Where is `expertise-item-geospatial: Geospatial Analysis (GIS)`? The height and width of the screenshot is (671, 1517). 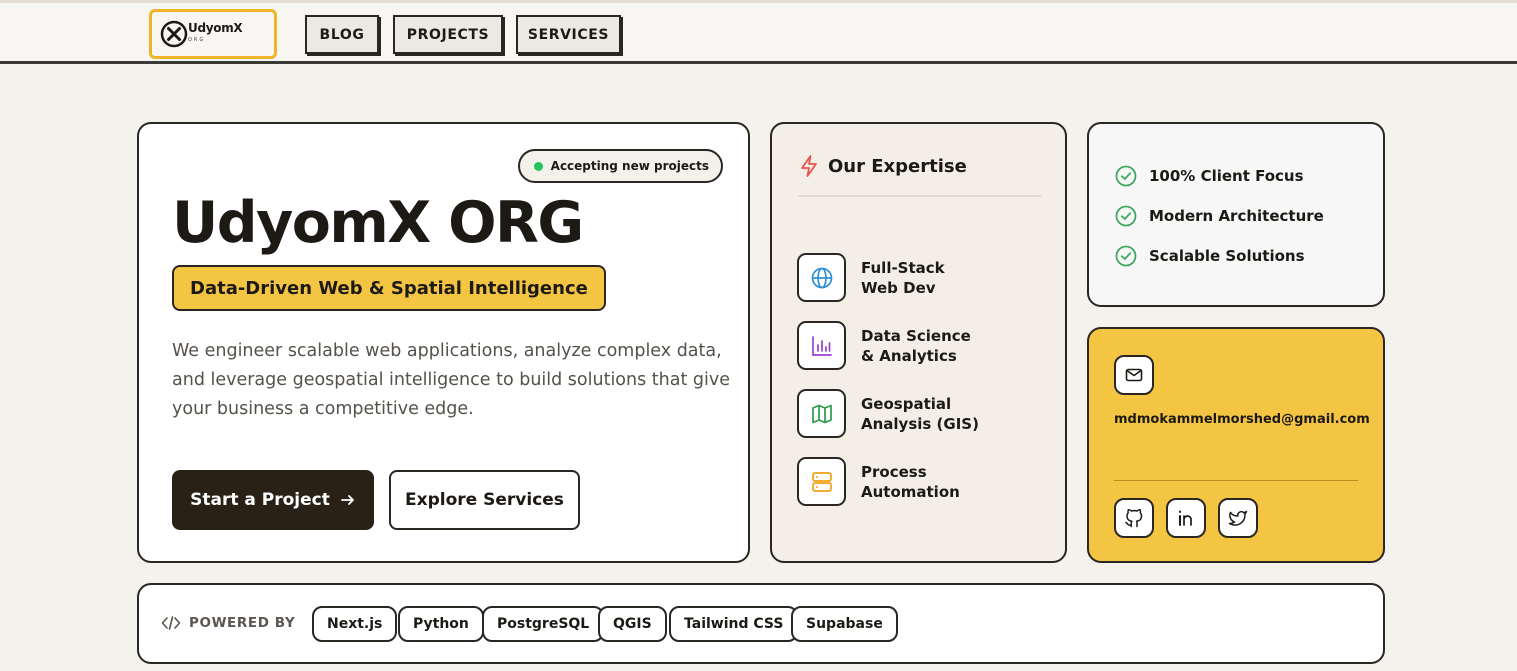
expertise-item-geospatial: Geospatial Analysis (GIS) is located at coordinates (922, 414).